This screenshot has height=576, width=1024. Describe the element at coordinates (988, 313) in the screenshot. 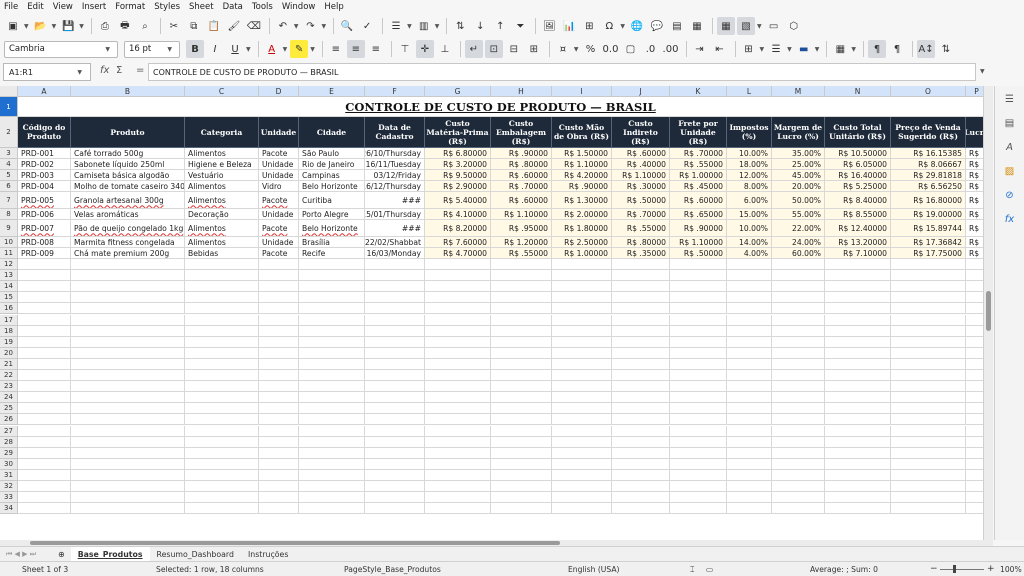

I see `vertical-scrollbar` at that location.